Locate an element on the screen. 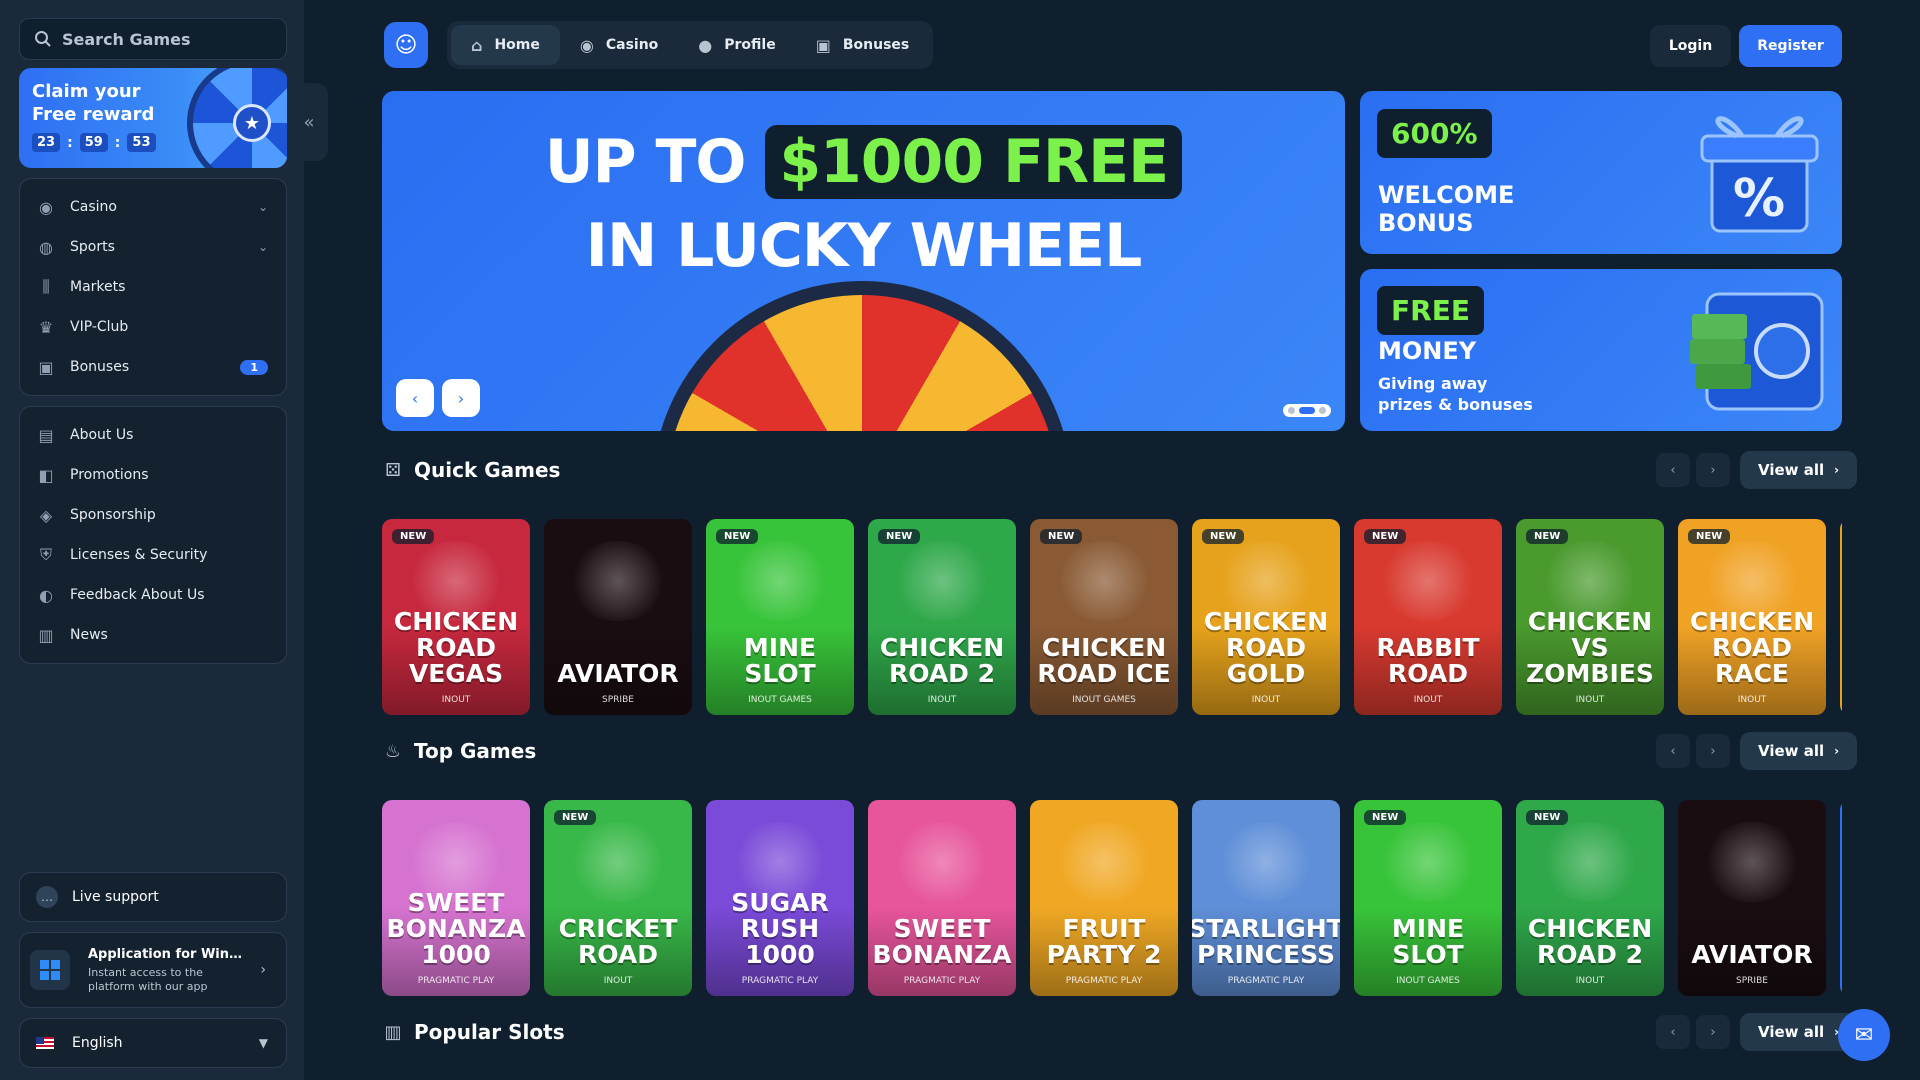  sidebar-item-label: Markets is located at coordinates (98, 287).